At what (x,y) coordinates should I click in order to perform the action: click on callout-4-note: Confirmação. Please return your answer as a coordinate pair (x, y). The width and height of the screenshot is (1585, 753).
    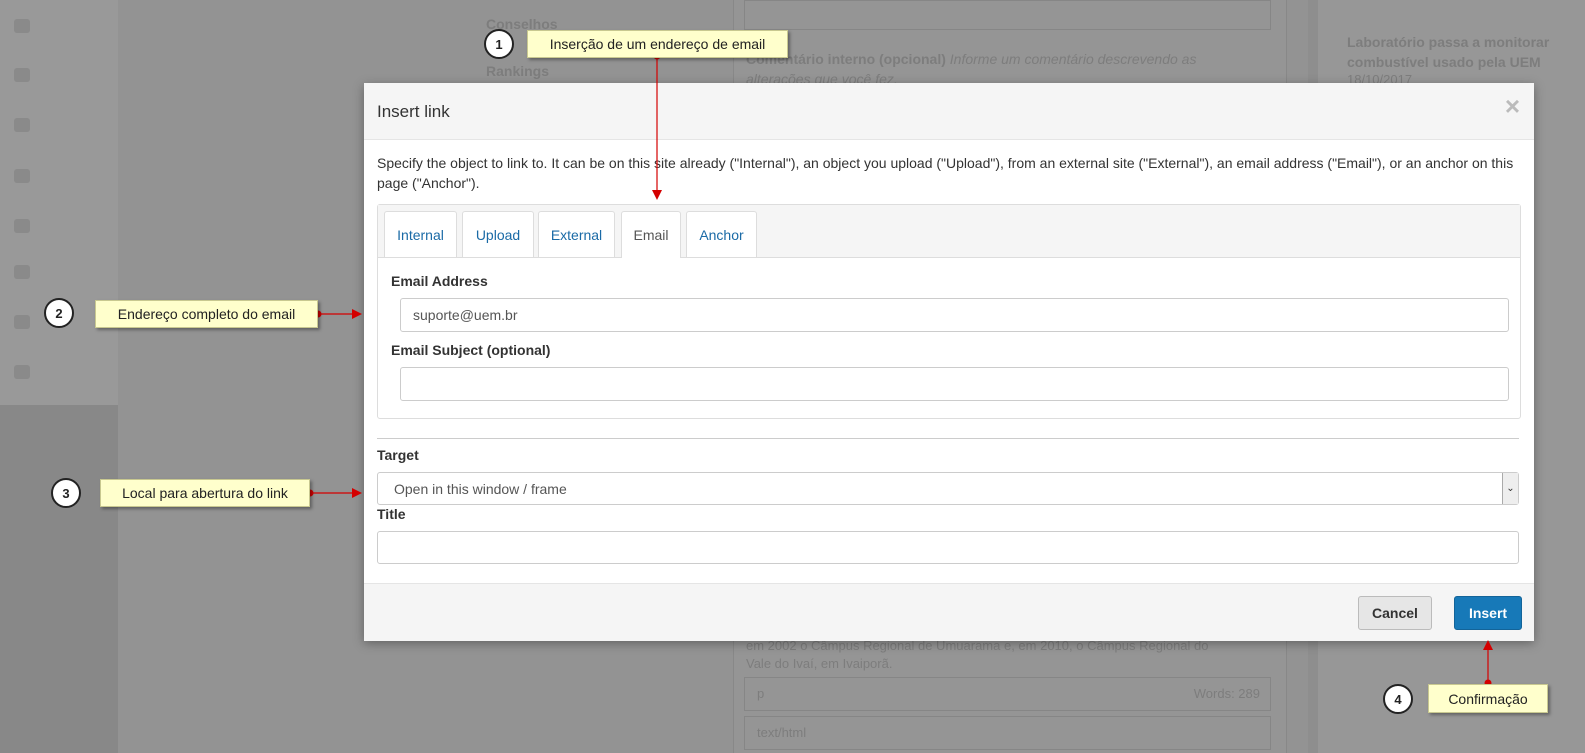
    Looking at the image, I should click on (1488, 698).